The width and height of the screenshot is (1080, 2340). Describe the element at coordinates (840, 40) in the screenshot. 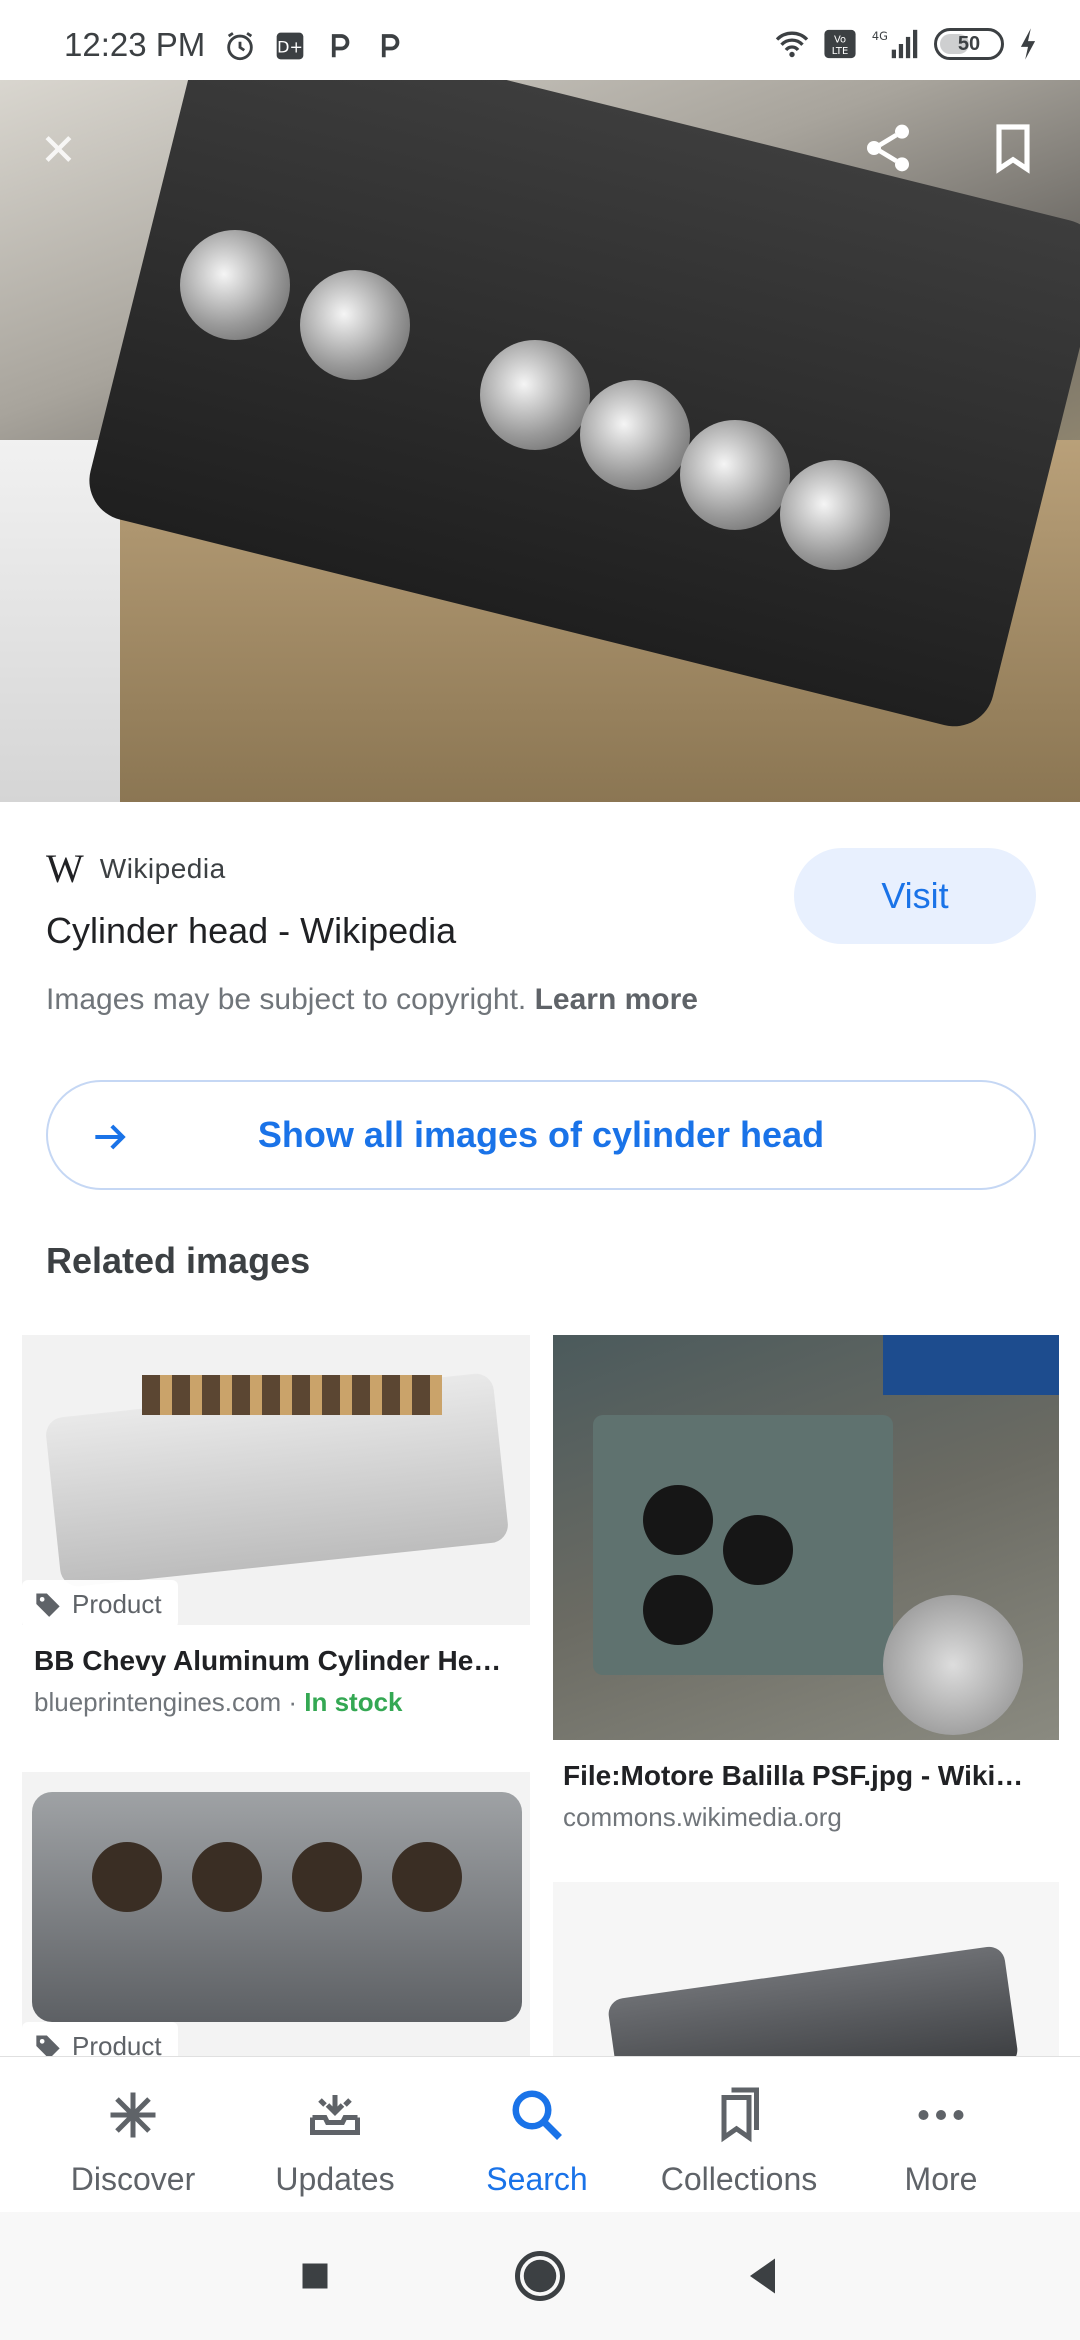

I see `svg-text: Vo` at that location.